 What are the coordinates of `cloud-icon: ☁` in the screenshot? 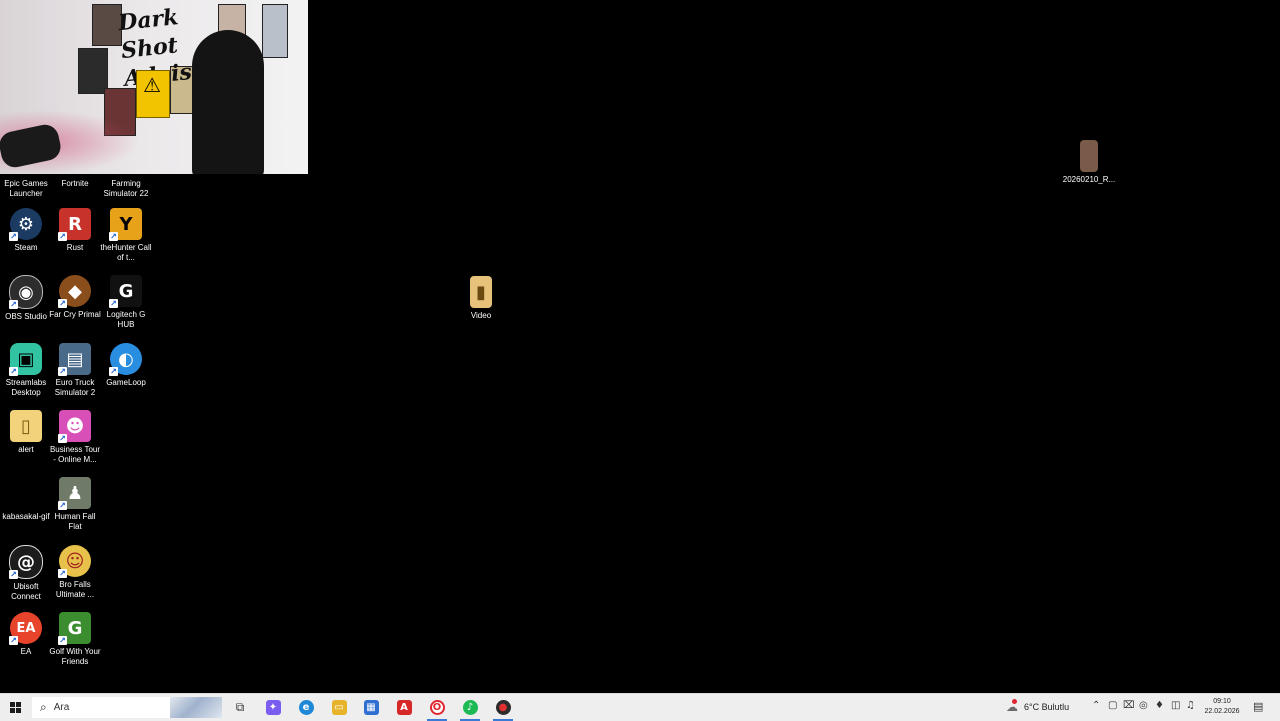 It's located at (1012, 706).